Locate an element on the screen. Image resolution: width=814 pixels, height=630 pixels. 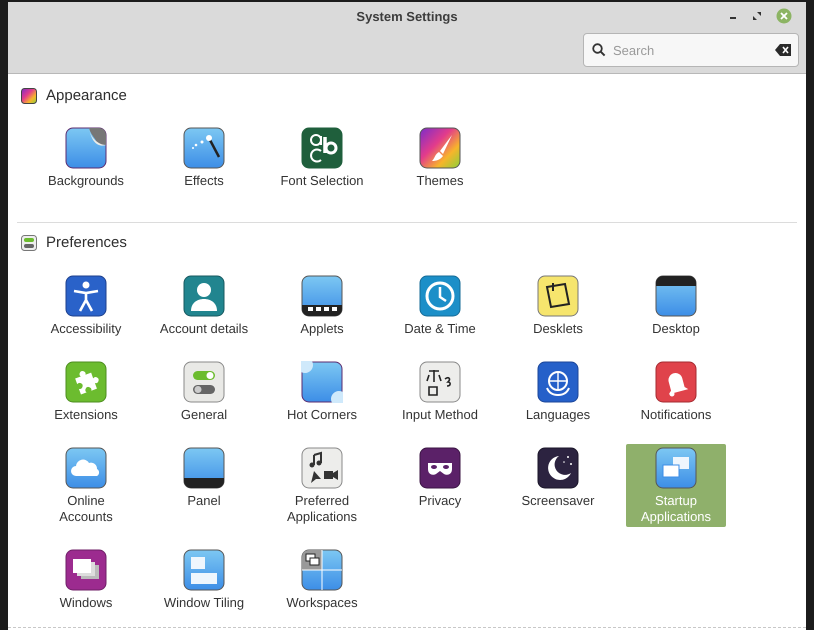
hot-corners-icon is located at coordinates (322, 382).